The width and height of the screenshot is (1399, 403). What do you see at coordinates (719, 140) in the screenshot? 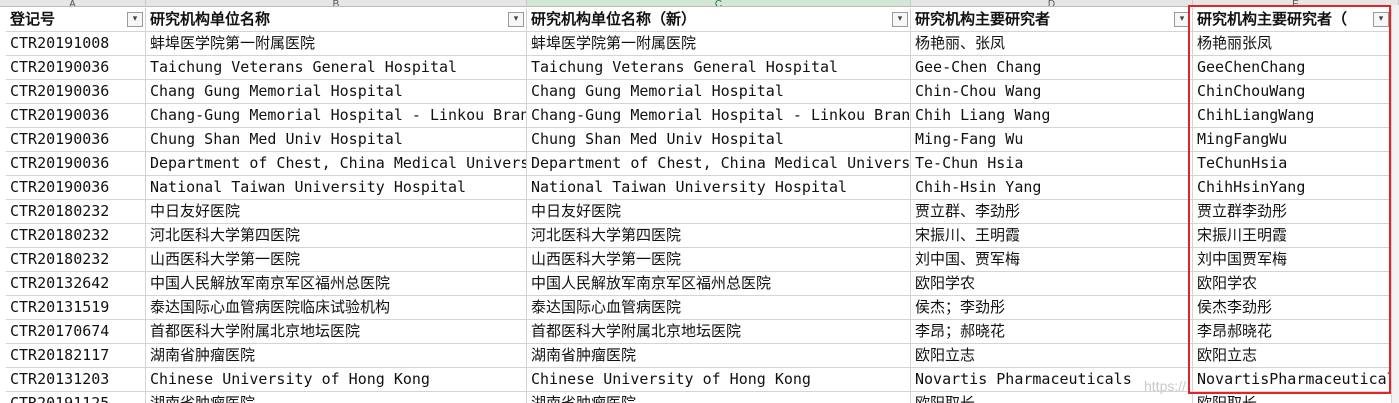
I see `cell-c: Chung Shan Med Univ Hospital` at bounding box center [719, 140].